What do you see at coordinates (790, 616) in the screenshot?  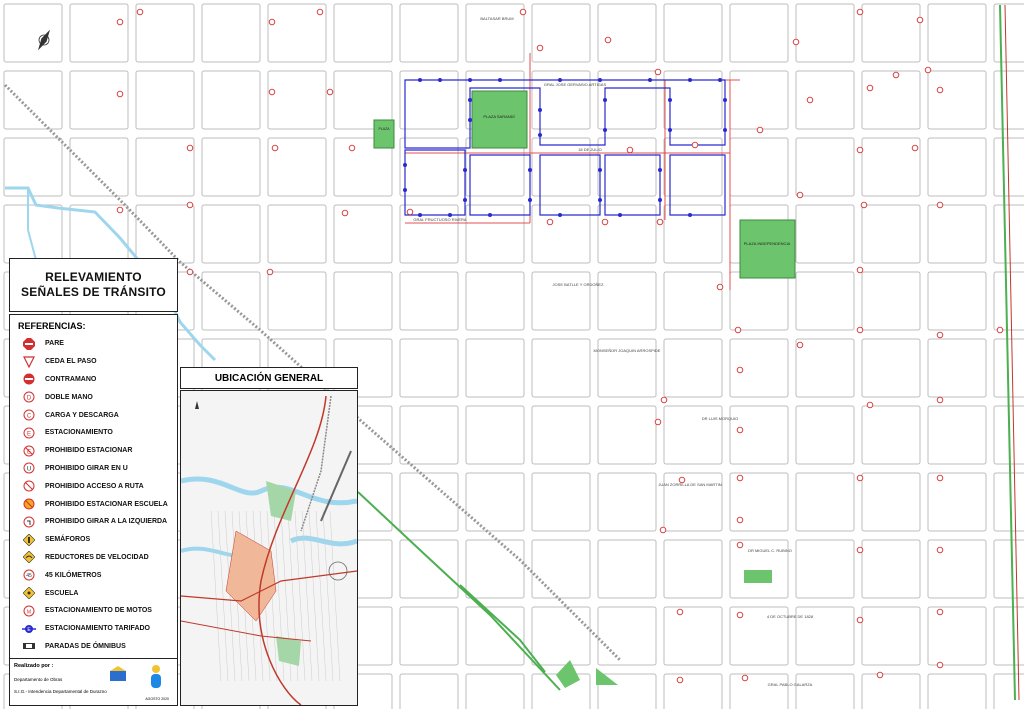 I see `street-label: 4 DE OCTUBRE DE 1828` at bounding box center [790, 616].